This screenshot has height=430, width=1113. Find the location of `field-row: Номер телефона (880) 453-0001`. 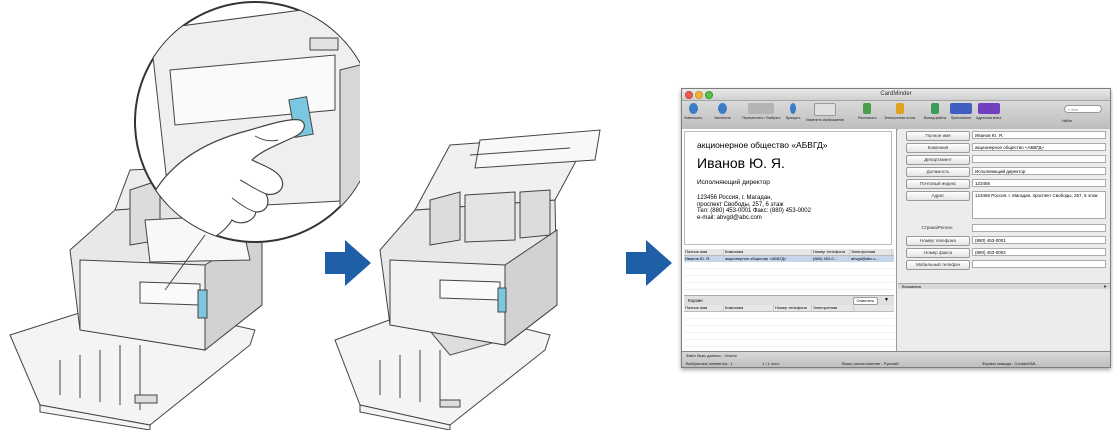

field-row: Номер телефона (880) 453-0001 is located at coordinates (1004, 241).